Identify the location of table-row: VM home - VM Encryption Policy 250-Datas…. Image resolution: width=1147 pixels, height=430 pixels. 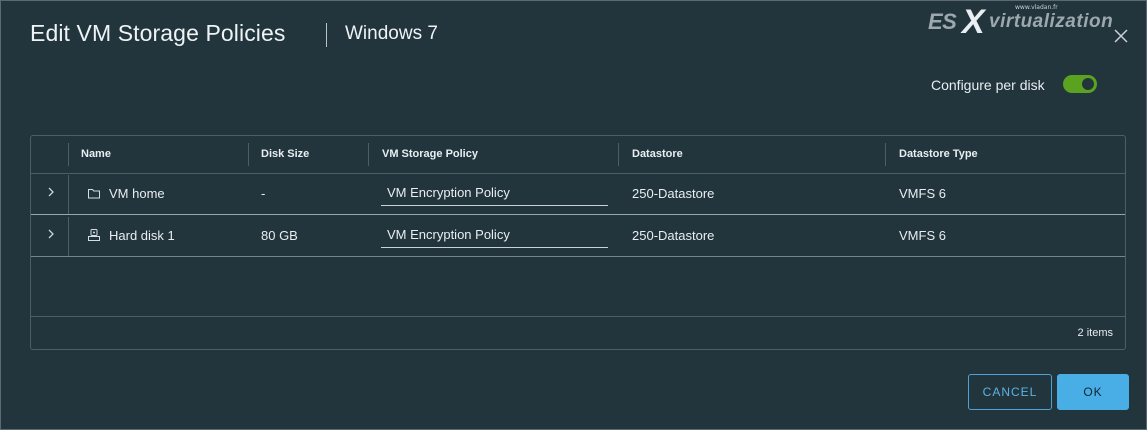
(578, 195).